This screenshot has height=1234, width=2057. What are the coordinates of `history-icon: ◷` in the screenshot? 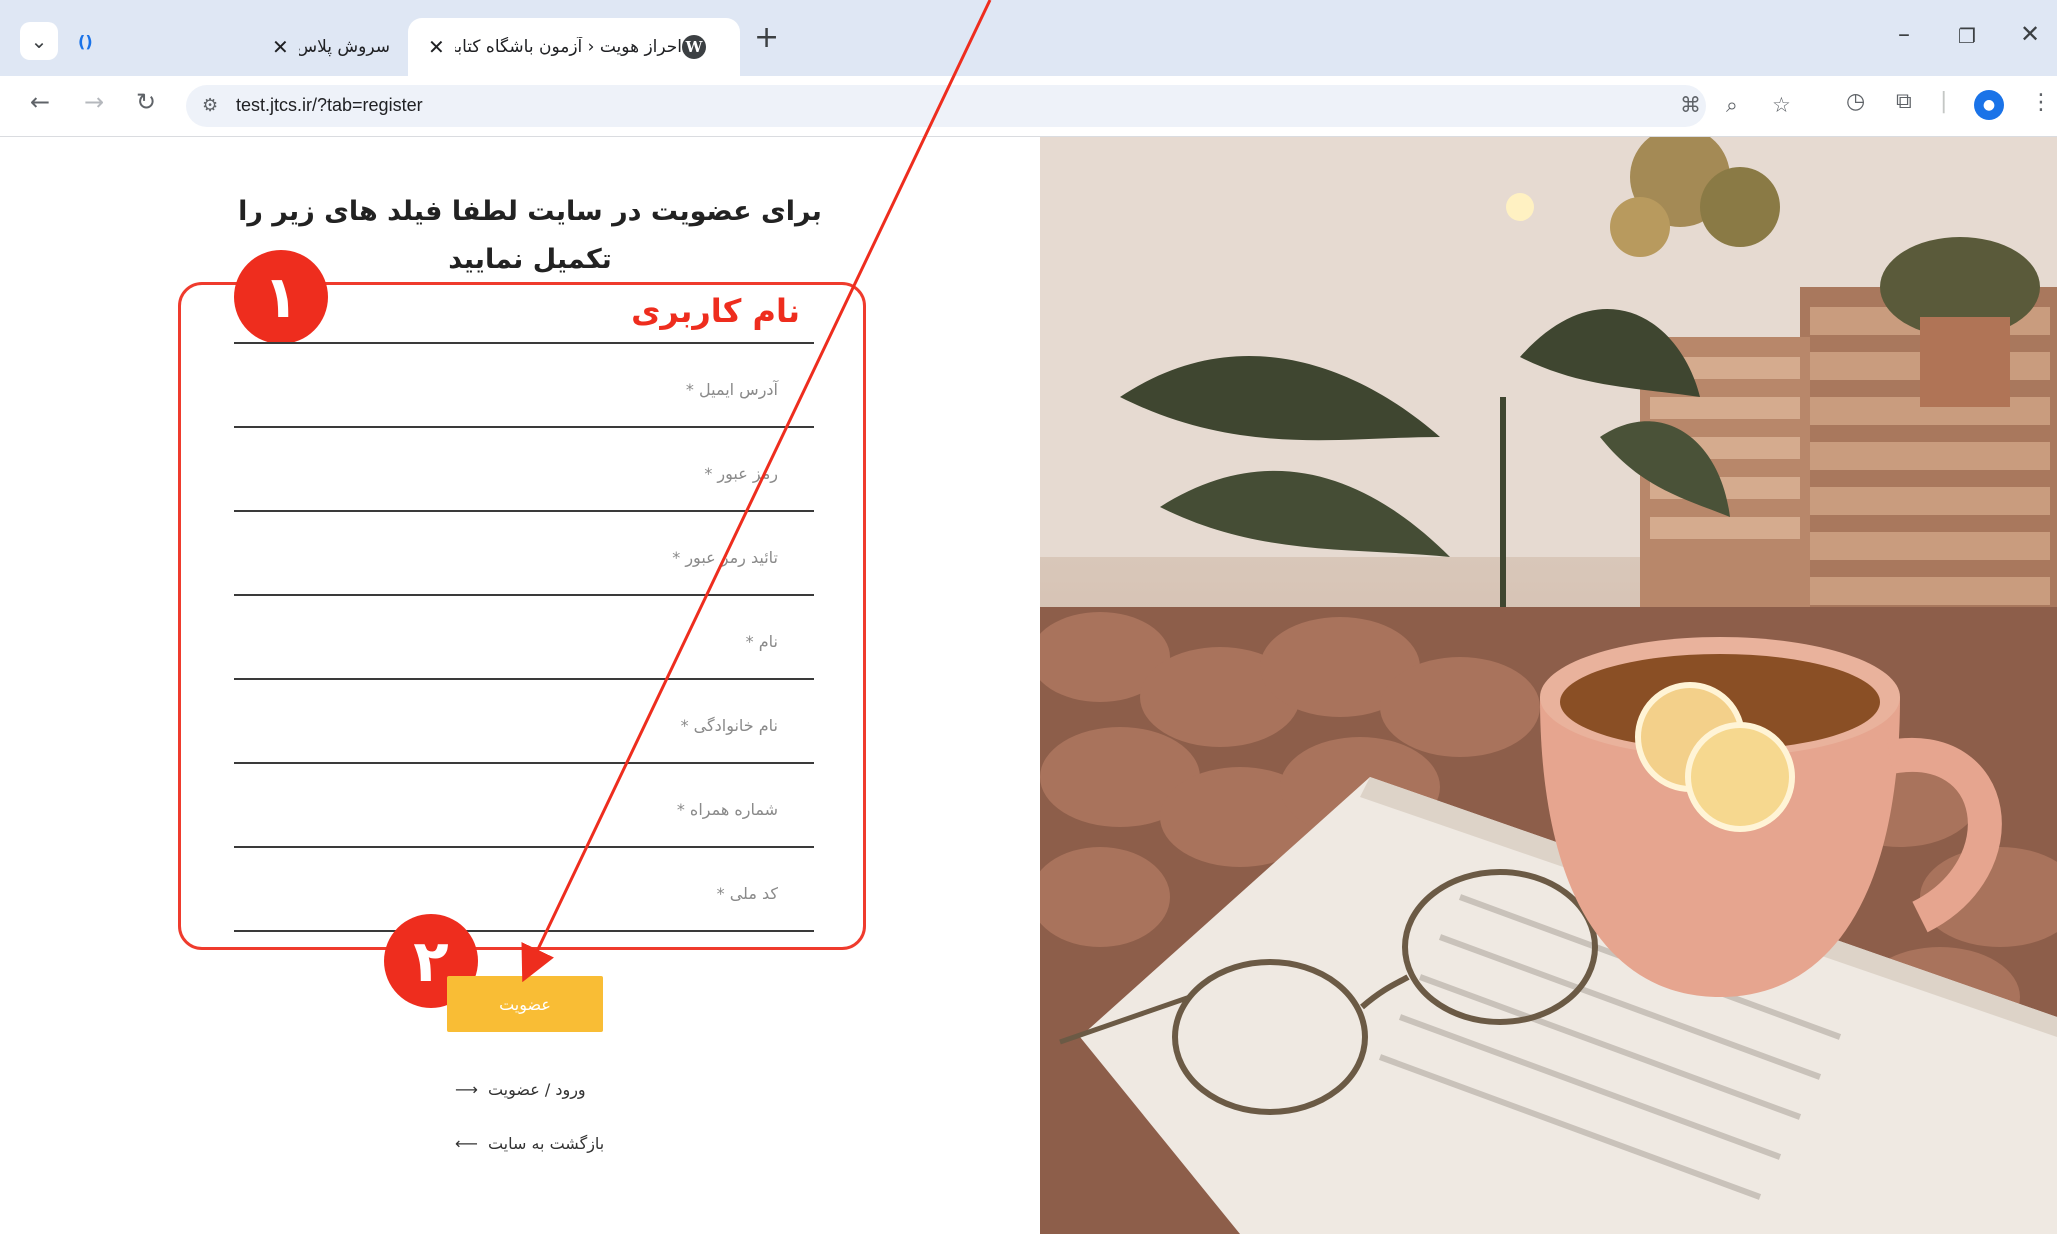 It's located at (1855, 101).